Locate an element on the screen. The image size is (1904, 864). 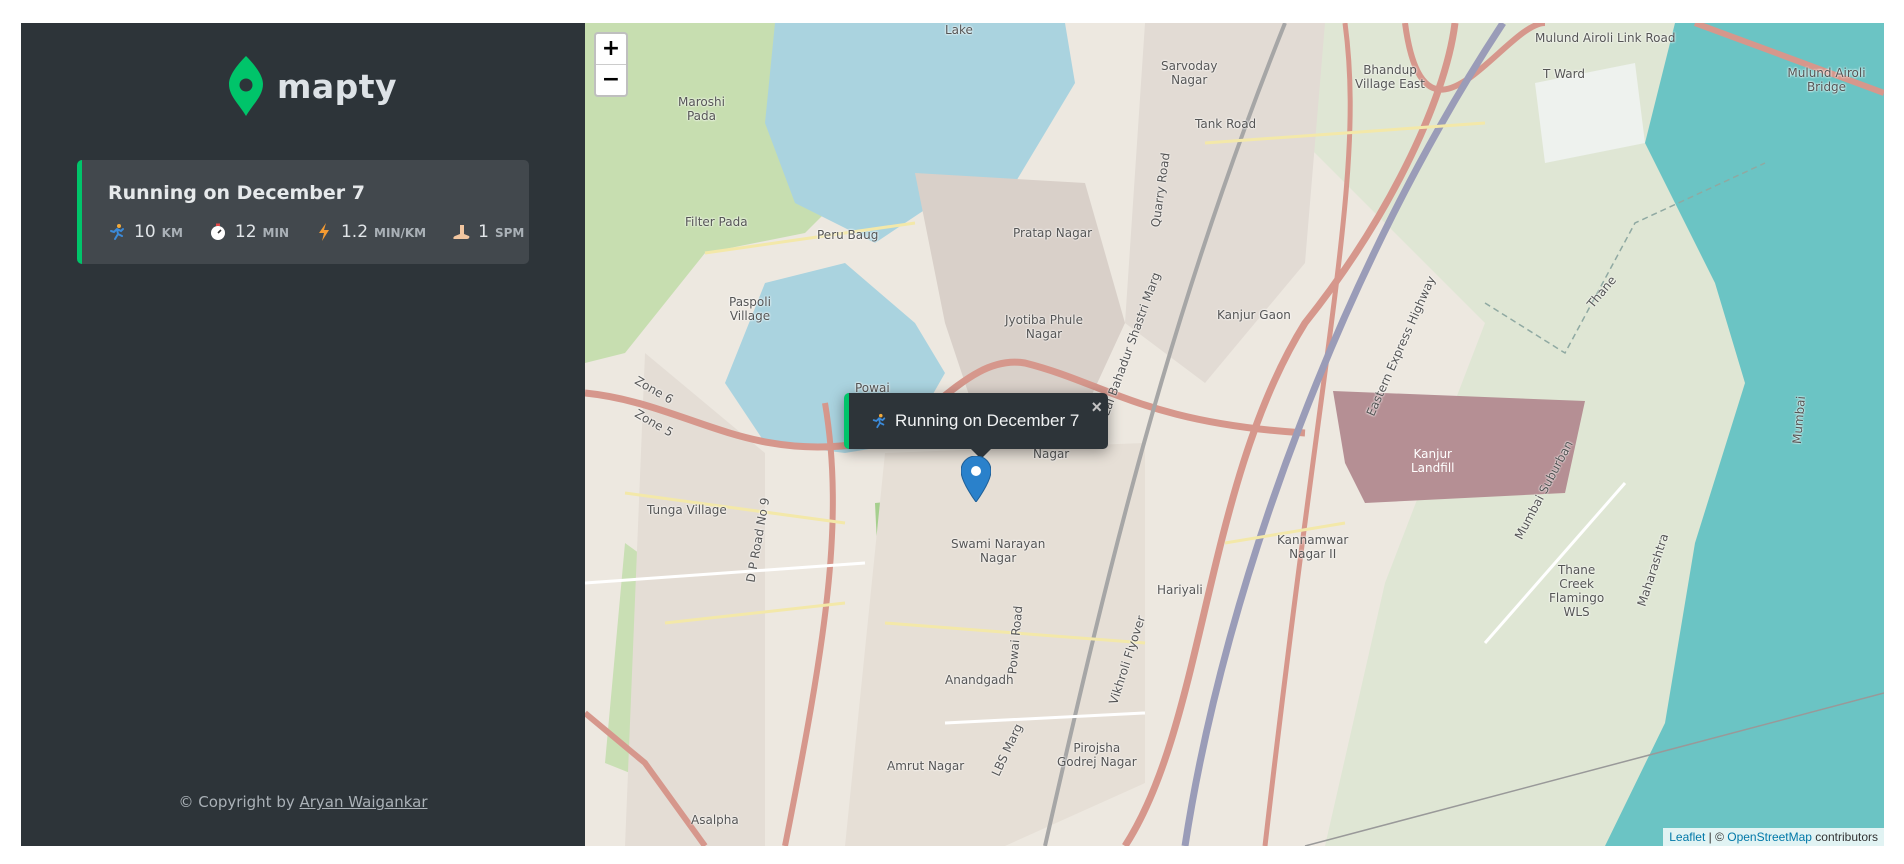
map-label: Pratap Nagar is located at coordinates (1053, 233).